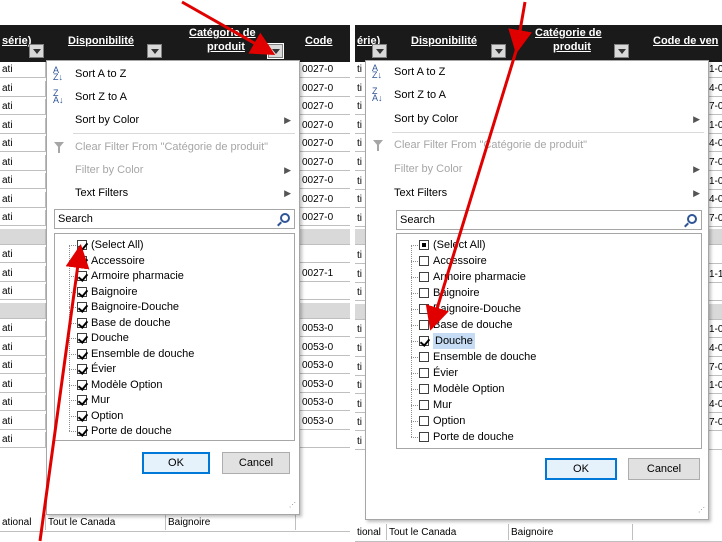  What do you see at coordinates (222, 33) in the screenshot?
I see `header-categorie-line1: Catégorie de` at bounding box center [222, 33].